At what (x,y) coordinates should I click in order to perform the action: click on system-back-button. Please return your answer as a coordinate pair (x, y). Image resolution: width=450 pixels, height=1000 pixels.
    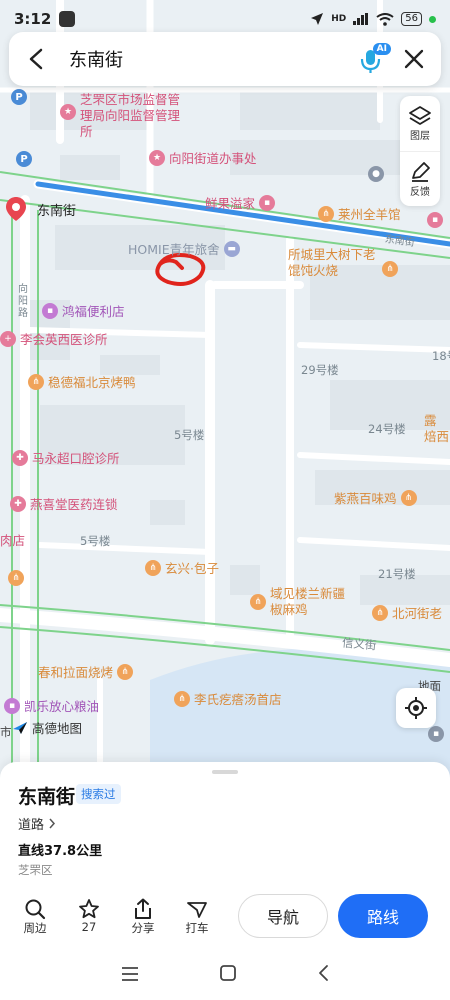
    Looking at the image, I should click on (323, 975).